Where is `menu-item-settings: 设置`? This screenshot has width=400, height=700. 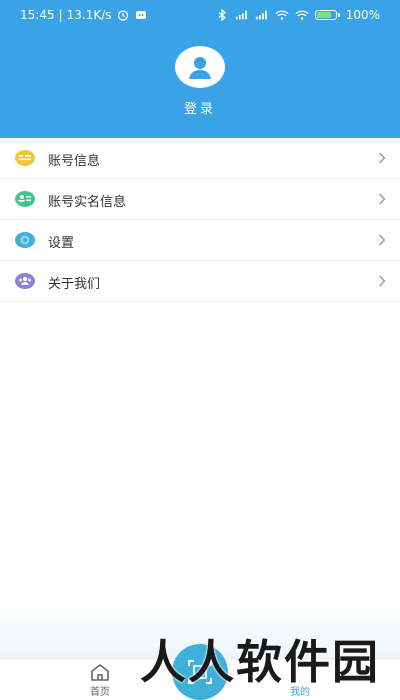
menu-item-settings: 设置 is located at coordinates (200, 240).